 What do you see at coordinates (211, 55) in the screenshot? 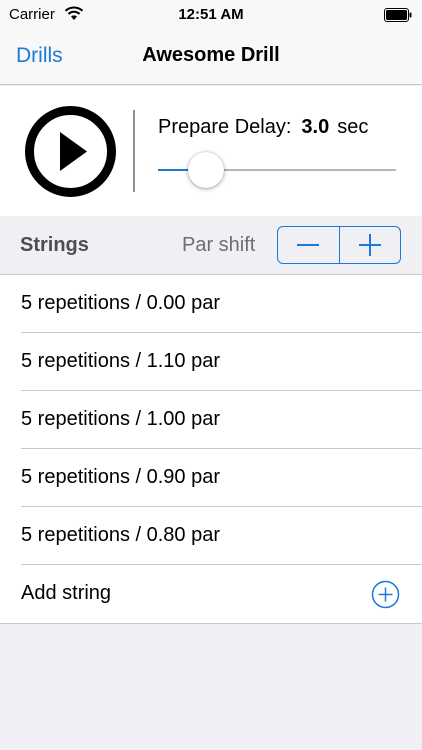
I see `page-title: Awesome Drill` at bounding box center [211, 55].